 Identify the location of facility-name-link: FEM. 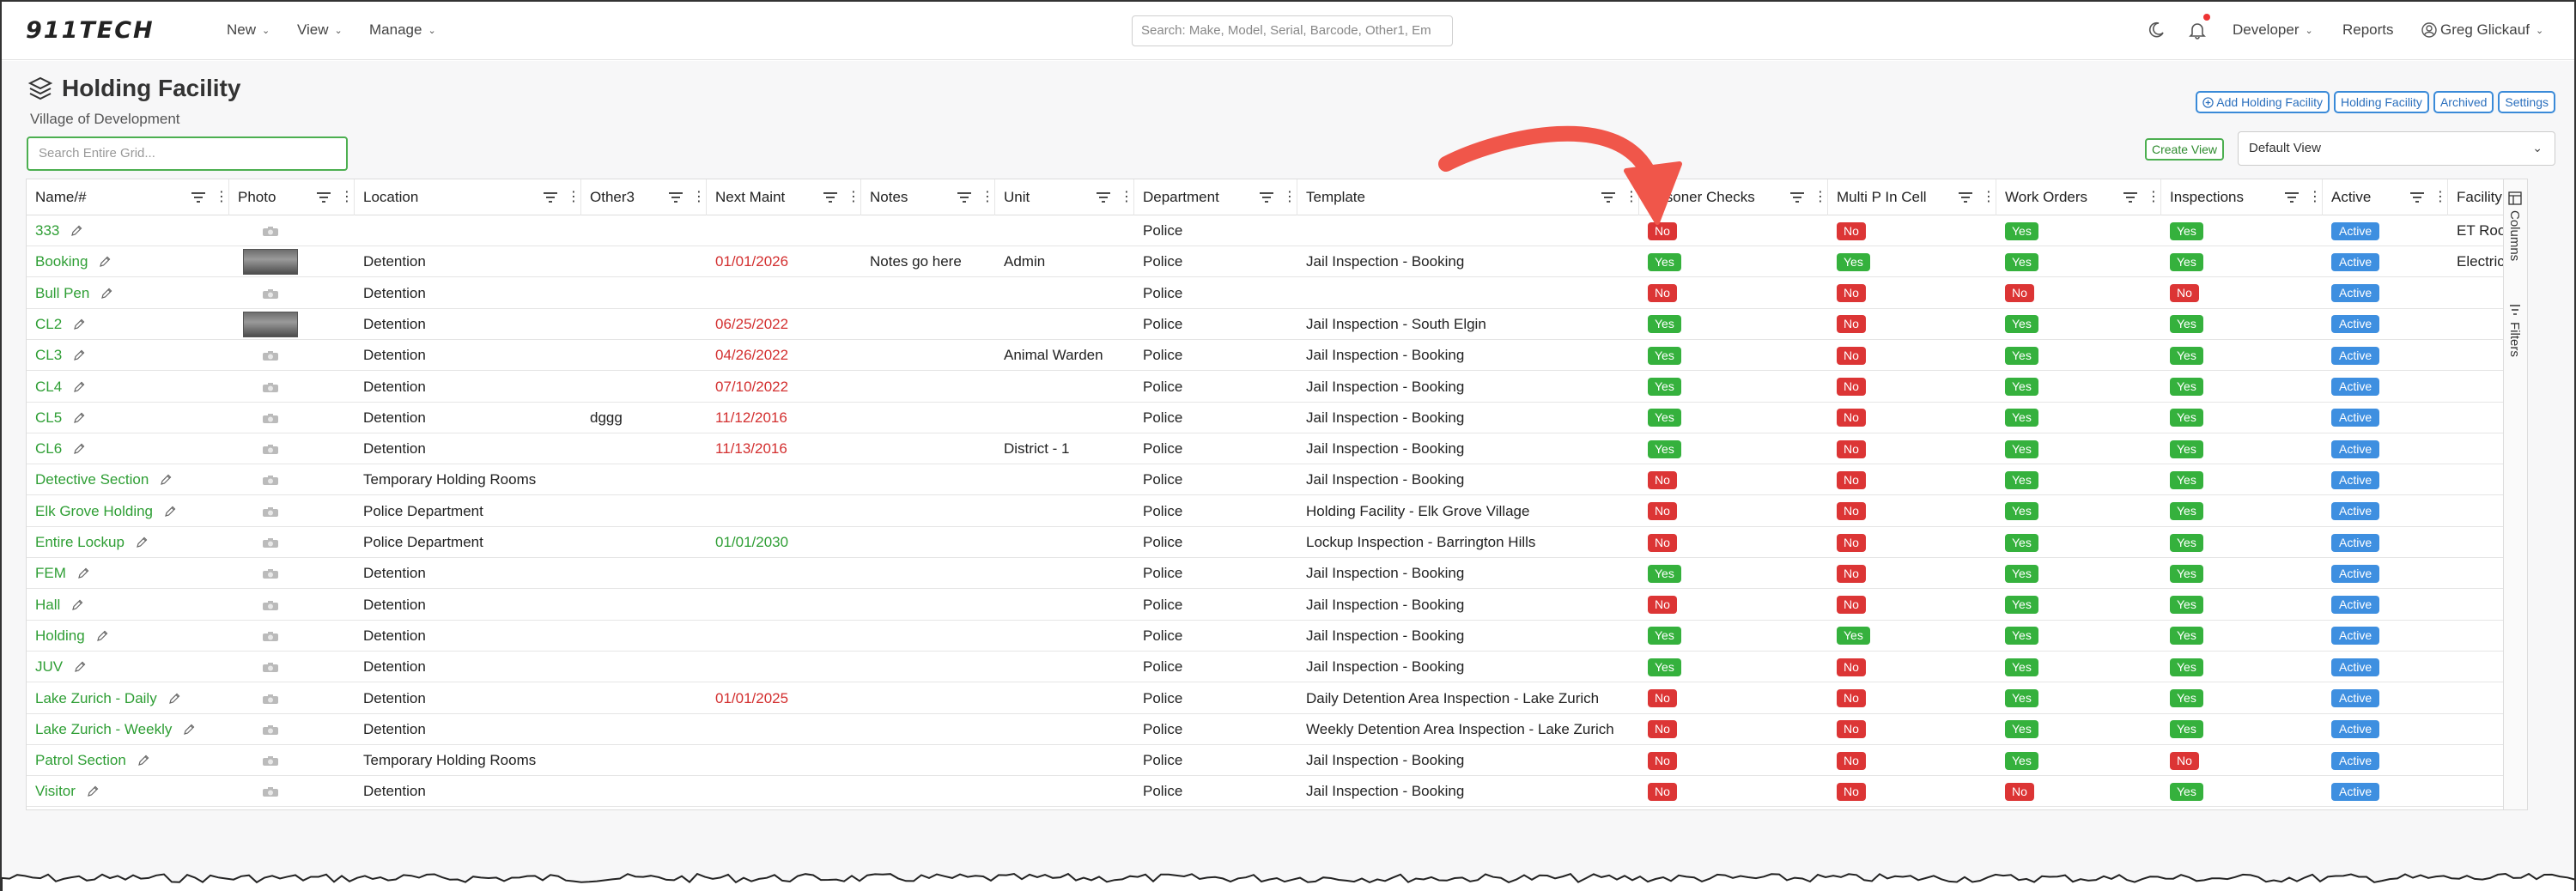
(50, 573).